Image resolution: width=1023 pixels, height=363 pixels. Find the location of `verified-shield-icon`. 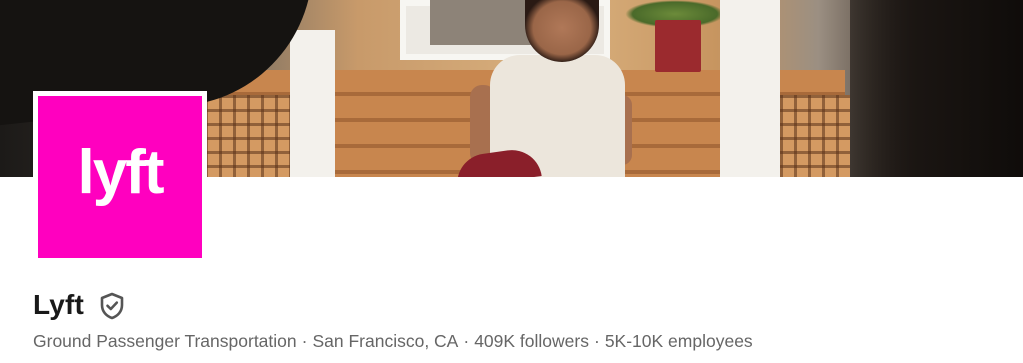

verified-shield-icon is located at coordinates (112, 306).